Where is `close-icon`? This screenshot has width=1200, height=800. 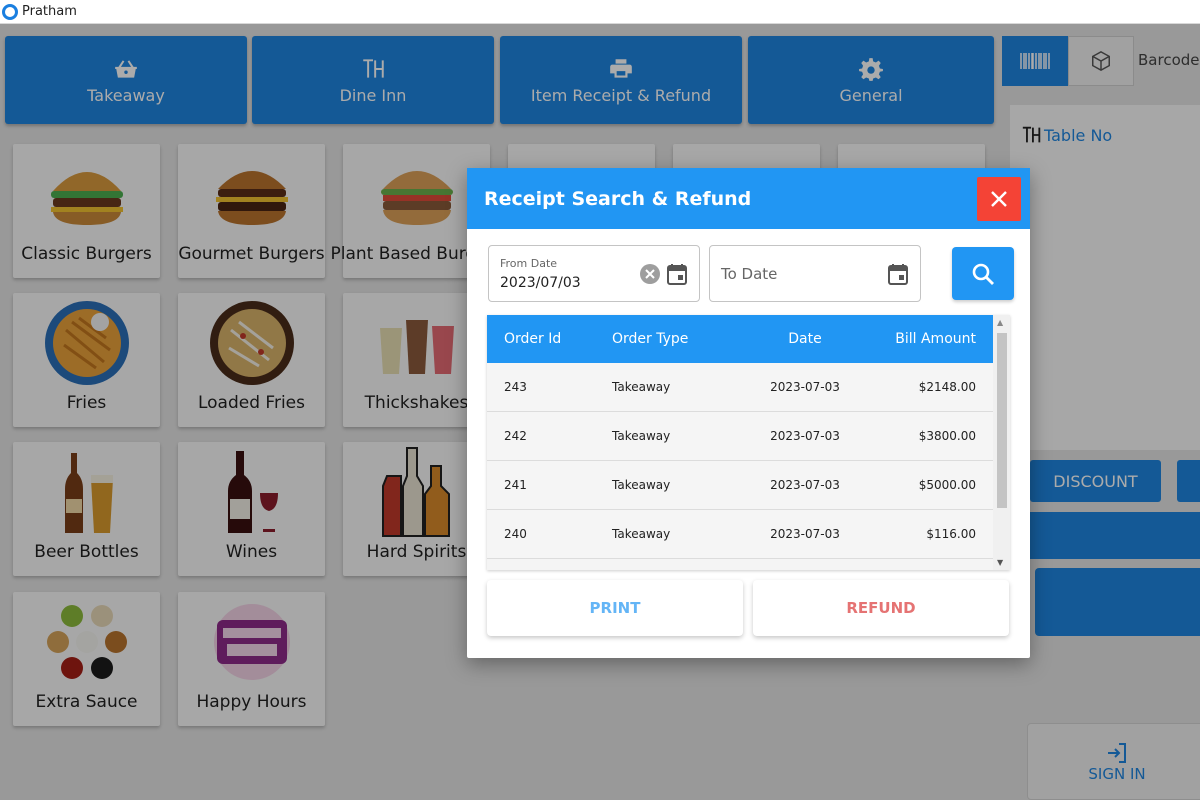 close-icon is located at coordinates (999, 199).